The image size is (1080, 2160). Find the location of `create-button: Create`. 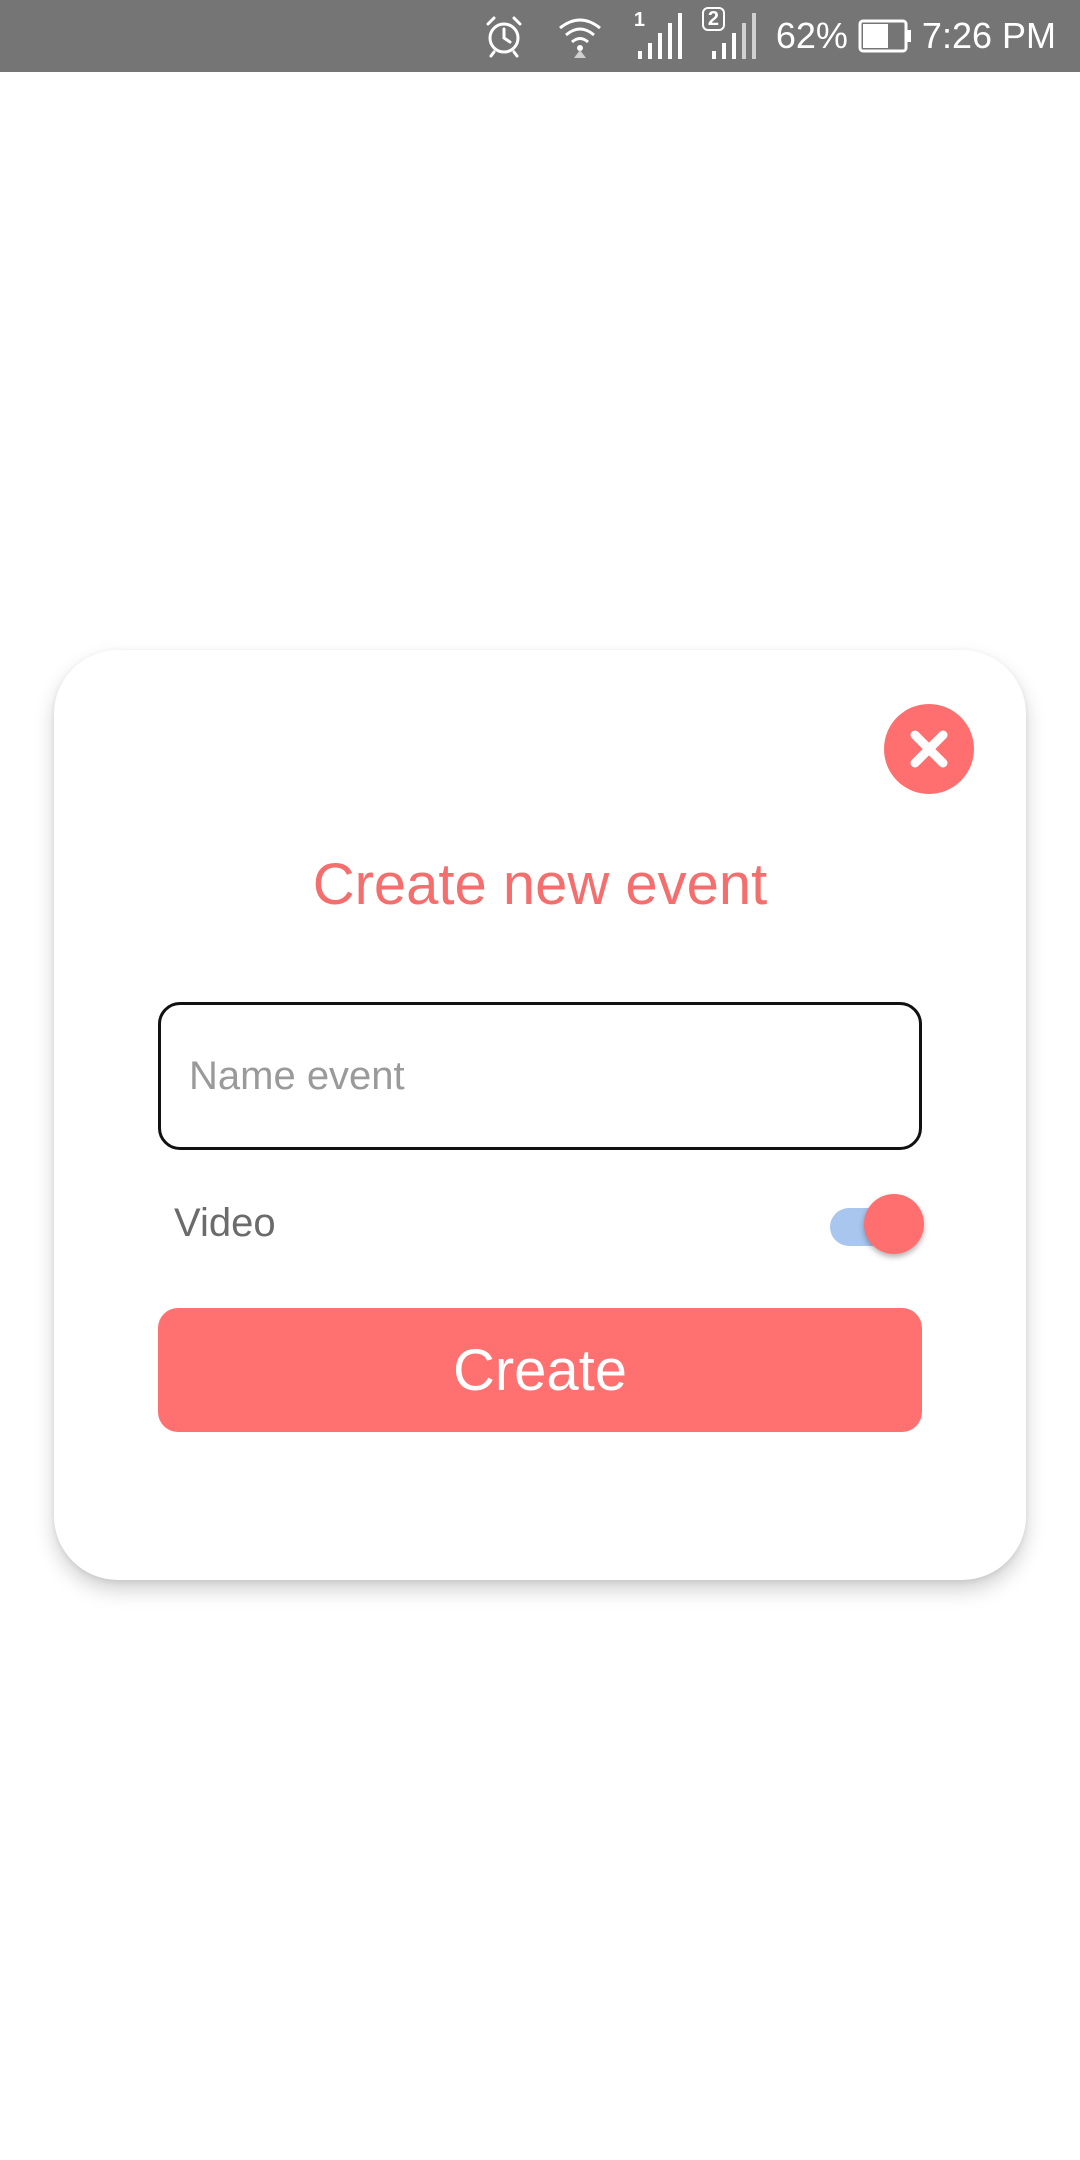

create-button: Create is located at coordinates (540, 1370).